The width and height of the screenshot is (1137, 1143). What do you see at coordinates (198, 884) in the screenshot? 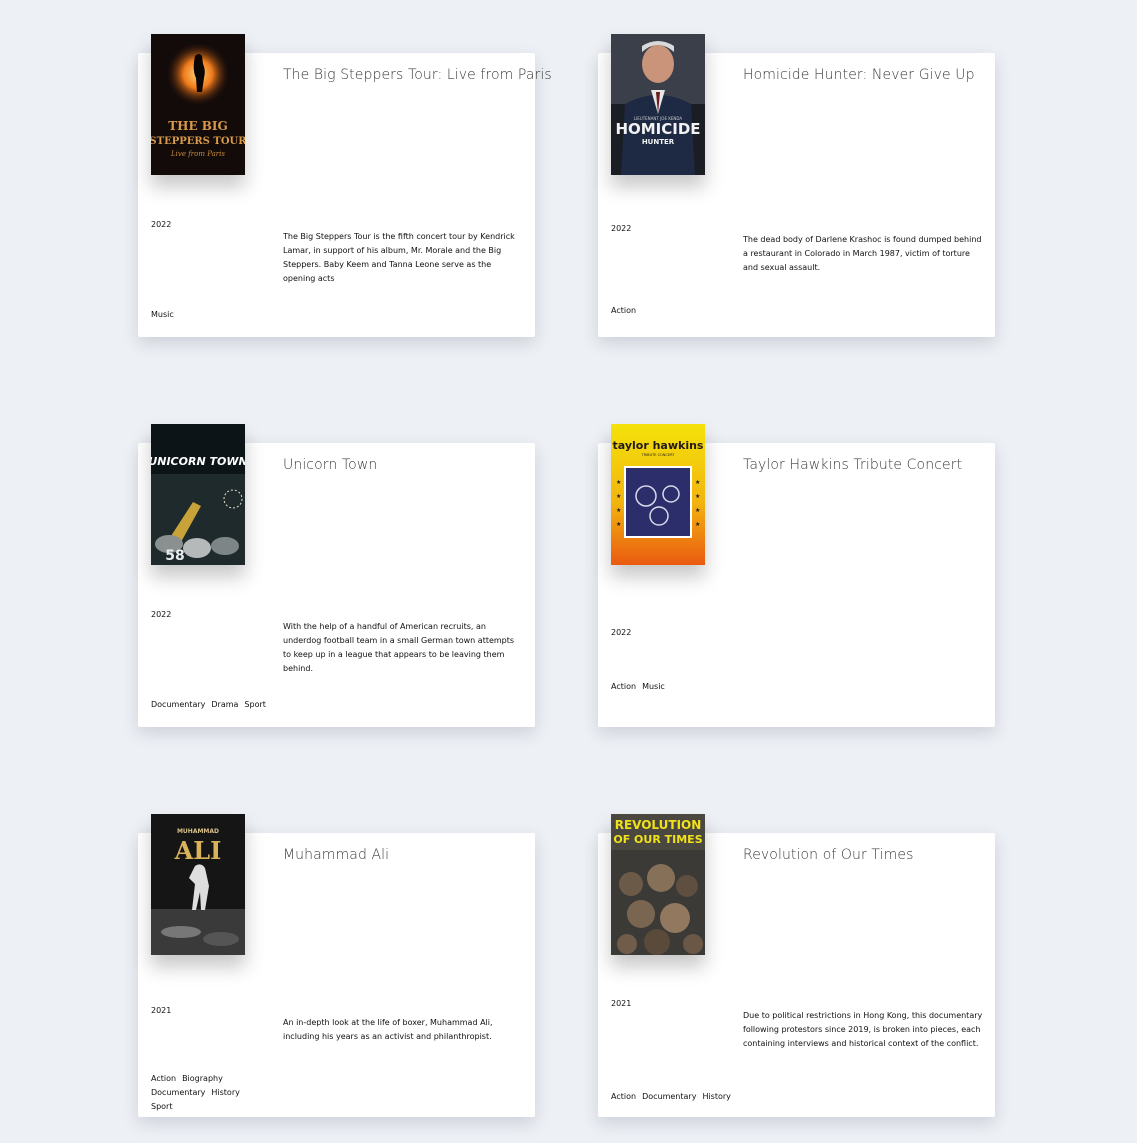
I see `movie-poster: MUHAMMAD ALI` at bounding box center [198, 884].